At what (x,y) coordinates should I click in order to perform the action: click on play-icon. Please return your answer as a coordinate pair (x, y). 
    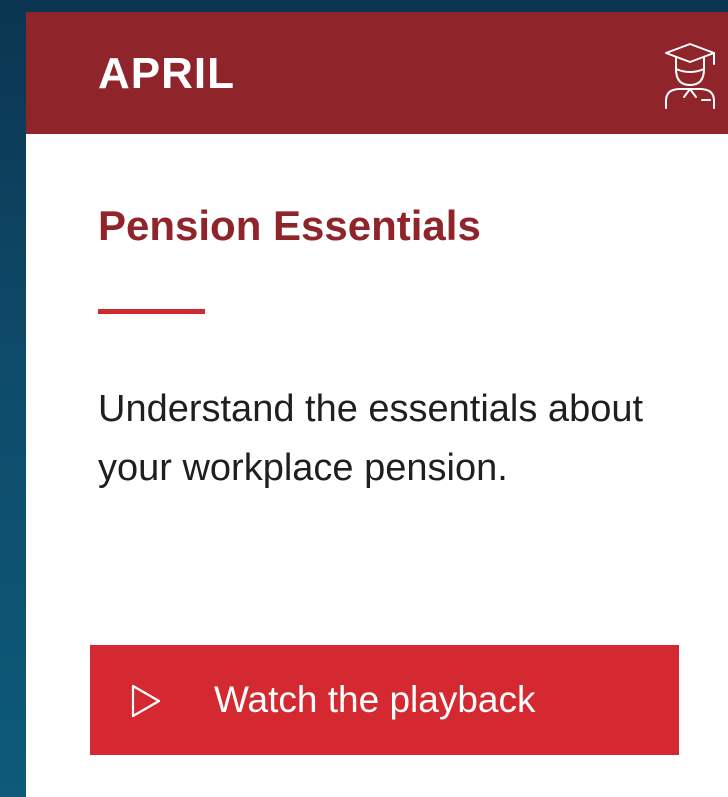
    Looking at the image, I should click on (146, 701).